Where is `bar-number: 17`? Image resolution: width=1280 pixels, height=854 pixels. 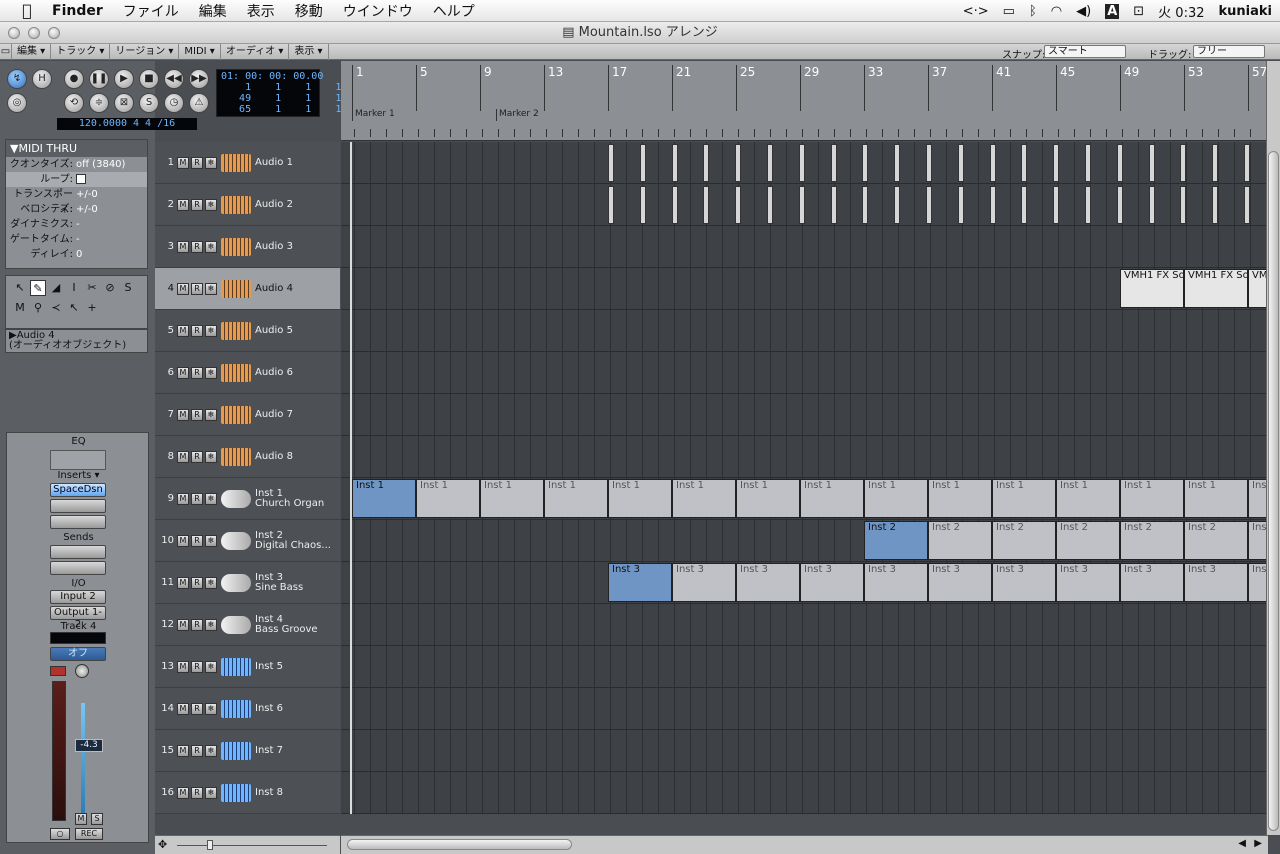
bar-number: 17 is located at coordinates (617, 88).